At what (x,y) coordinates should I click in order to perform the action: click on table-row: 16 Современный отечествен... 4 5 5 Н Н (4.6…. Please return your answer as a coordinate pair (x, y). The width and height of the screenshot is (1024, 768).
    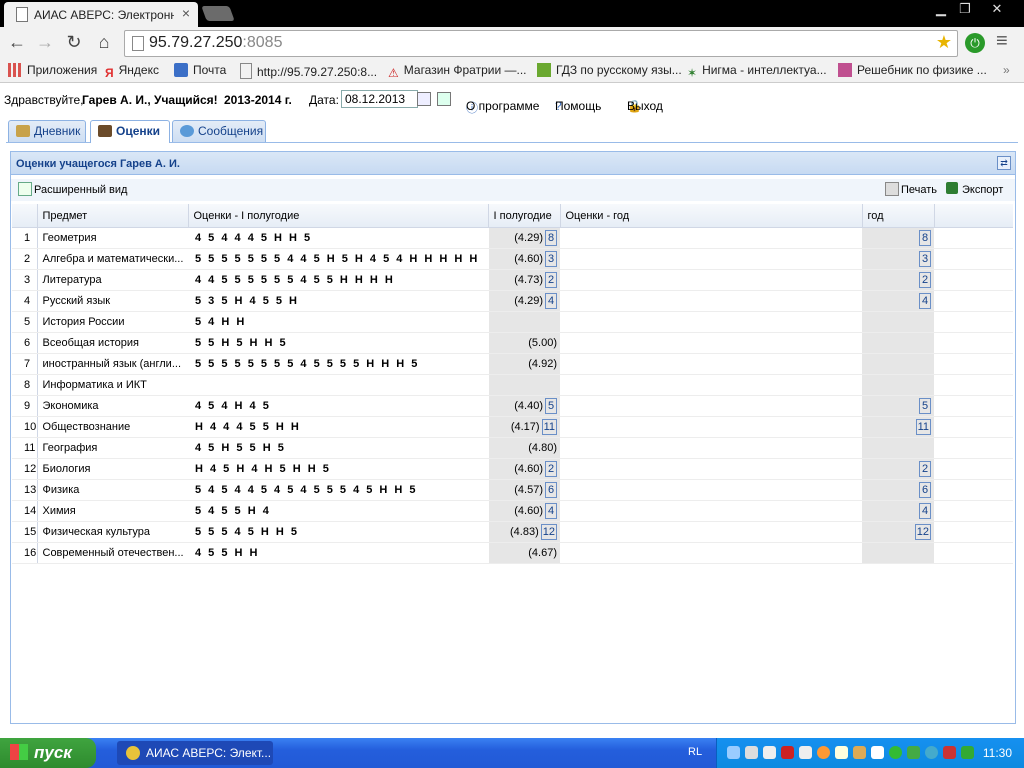
    Looking at the image, I should click on (512, 553).